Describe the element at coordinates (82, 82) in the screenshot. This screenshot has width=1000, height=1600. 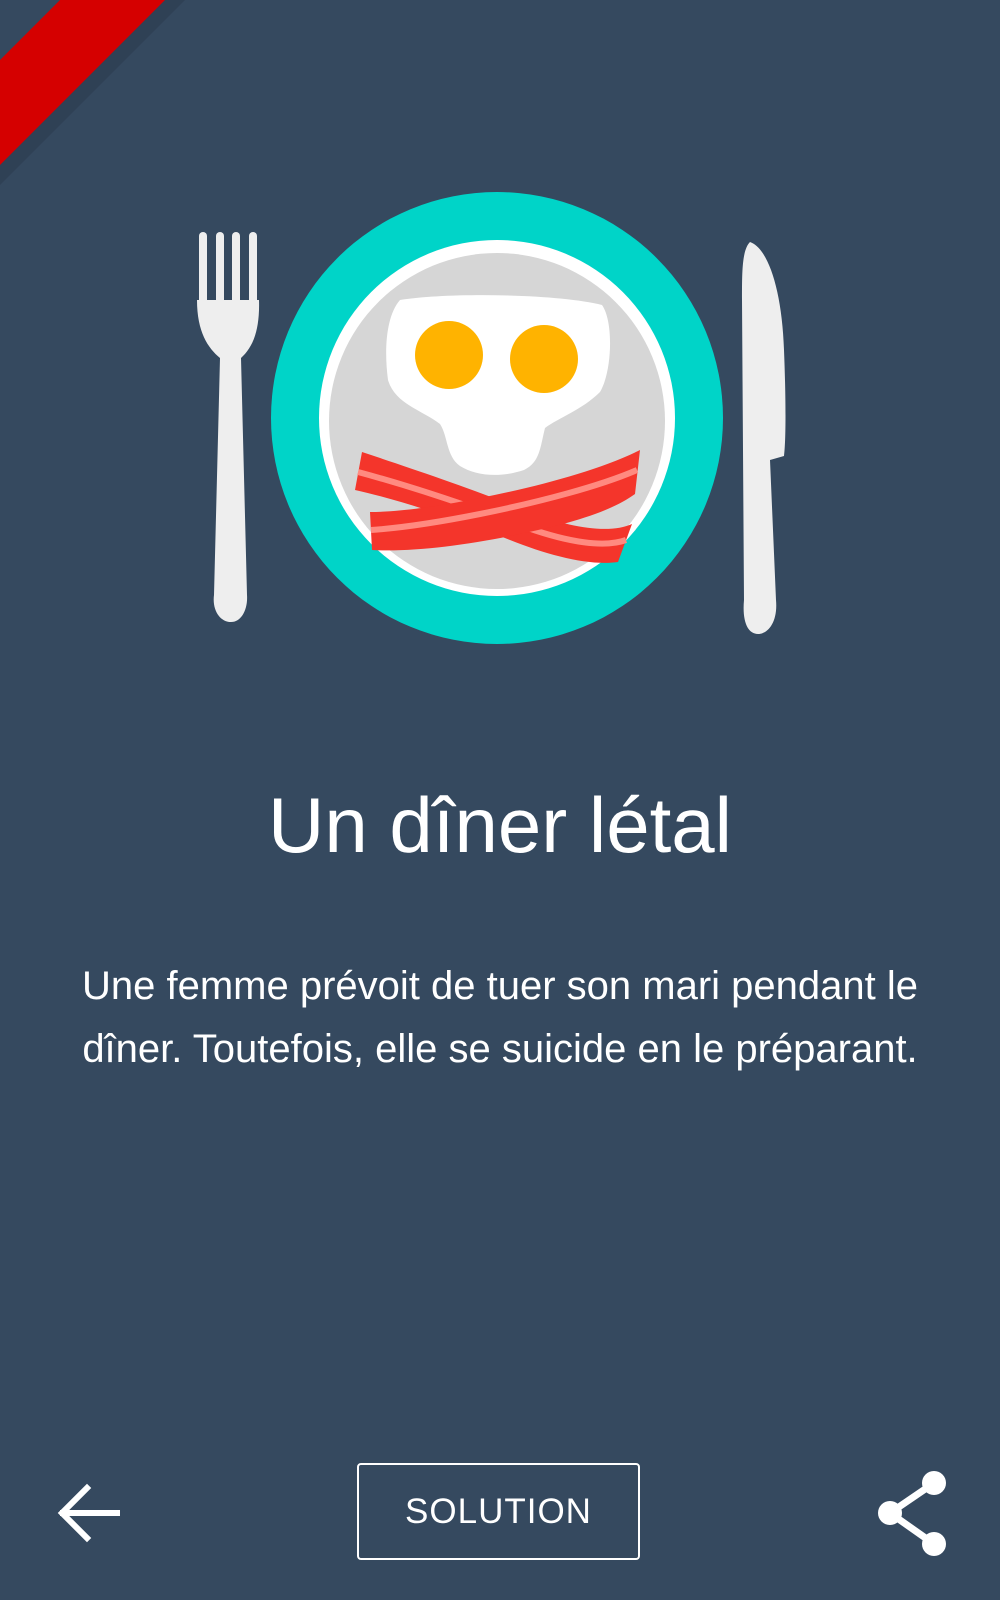
I see `ribbon-stripe` at that location.